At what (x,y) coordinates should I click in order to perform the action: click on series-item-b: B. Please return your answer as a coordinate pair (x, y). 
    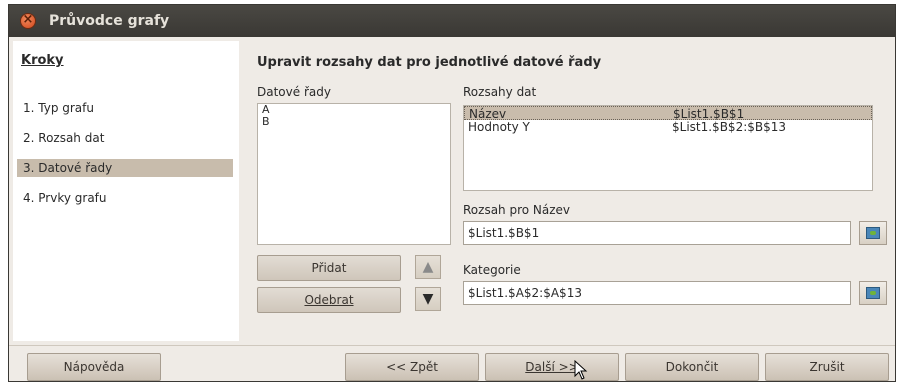
    Looking at the image, I should click on (354, 122).